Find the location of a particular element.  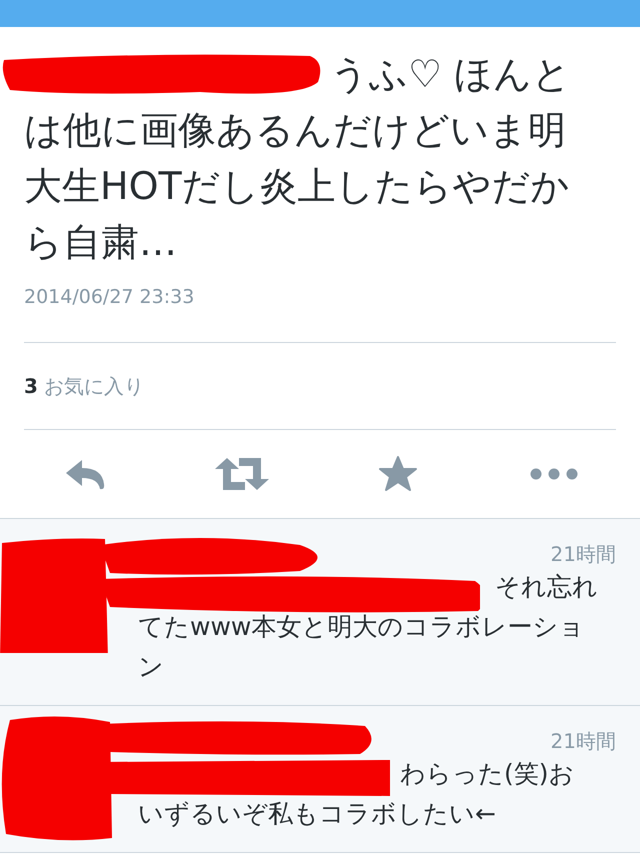

reply-text: わらった(笑)おいずるいぞ私もコラボしたい← is located at coordinates (357, 794).